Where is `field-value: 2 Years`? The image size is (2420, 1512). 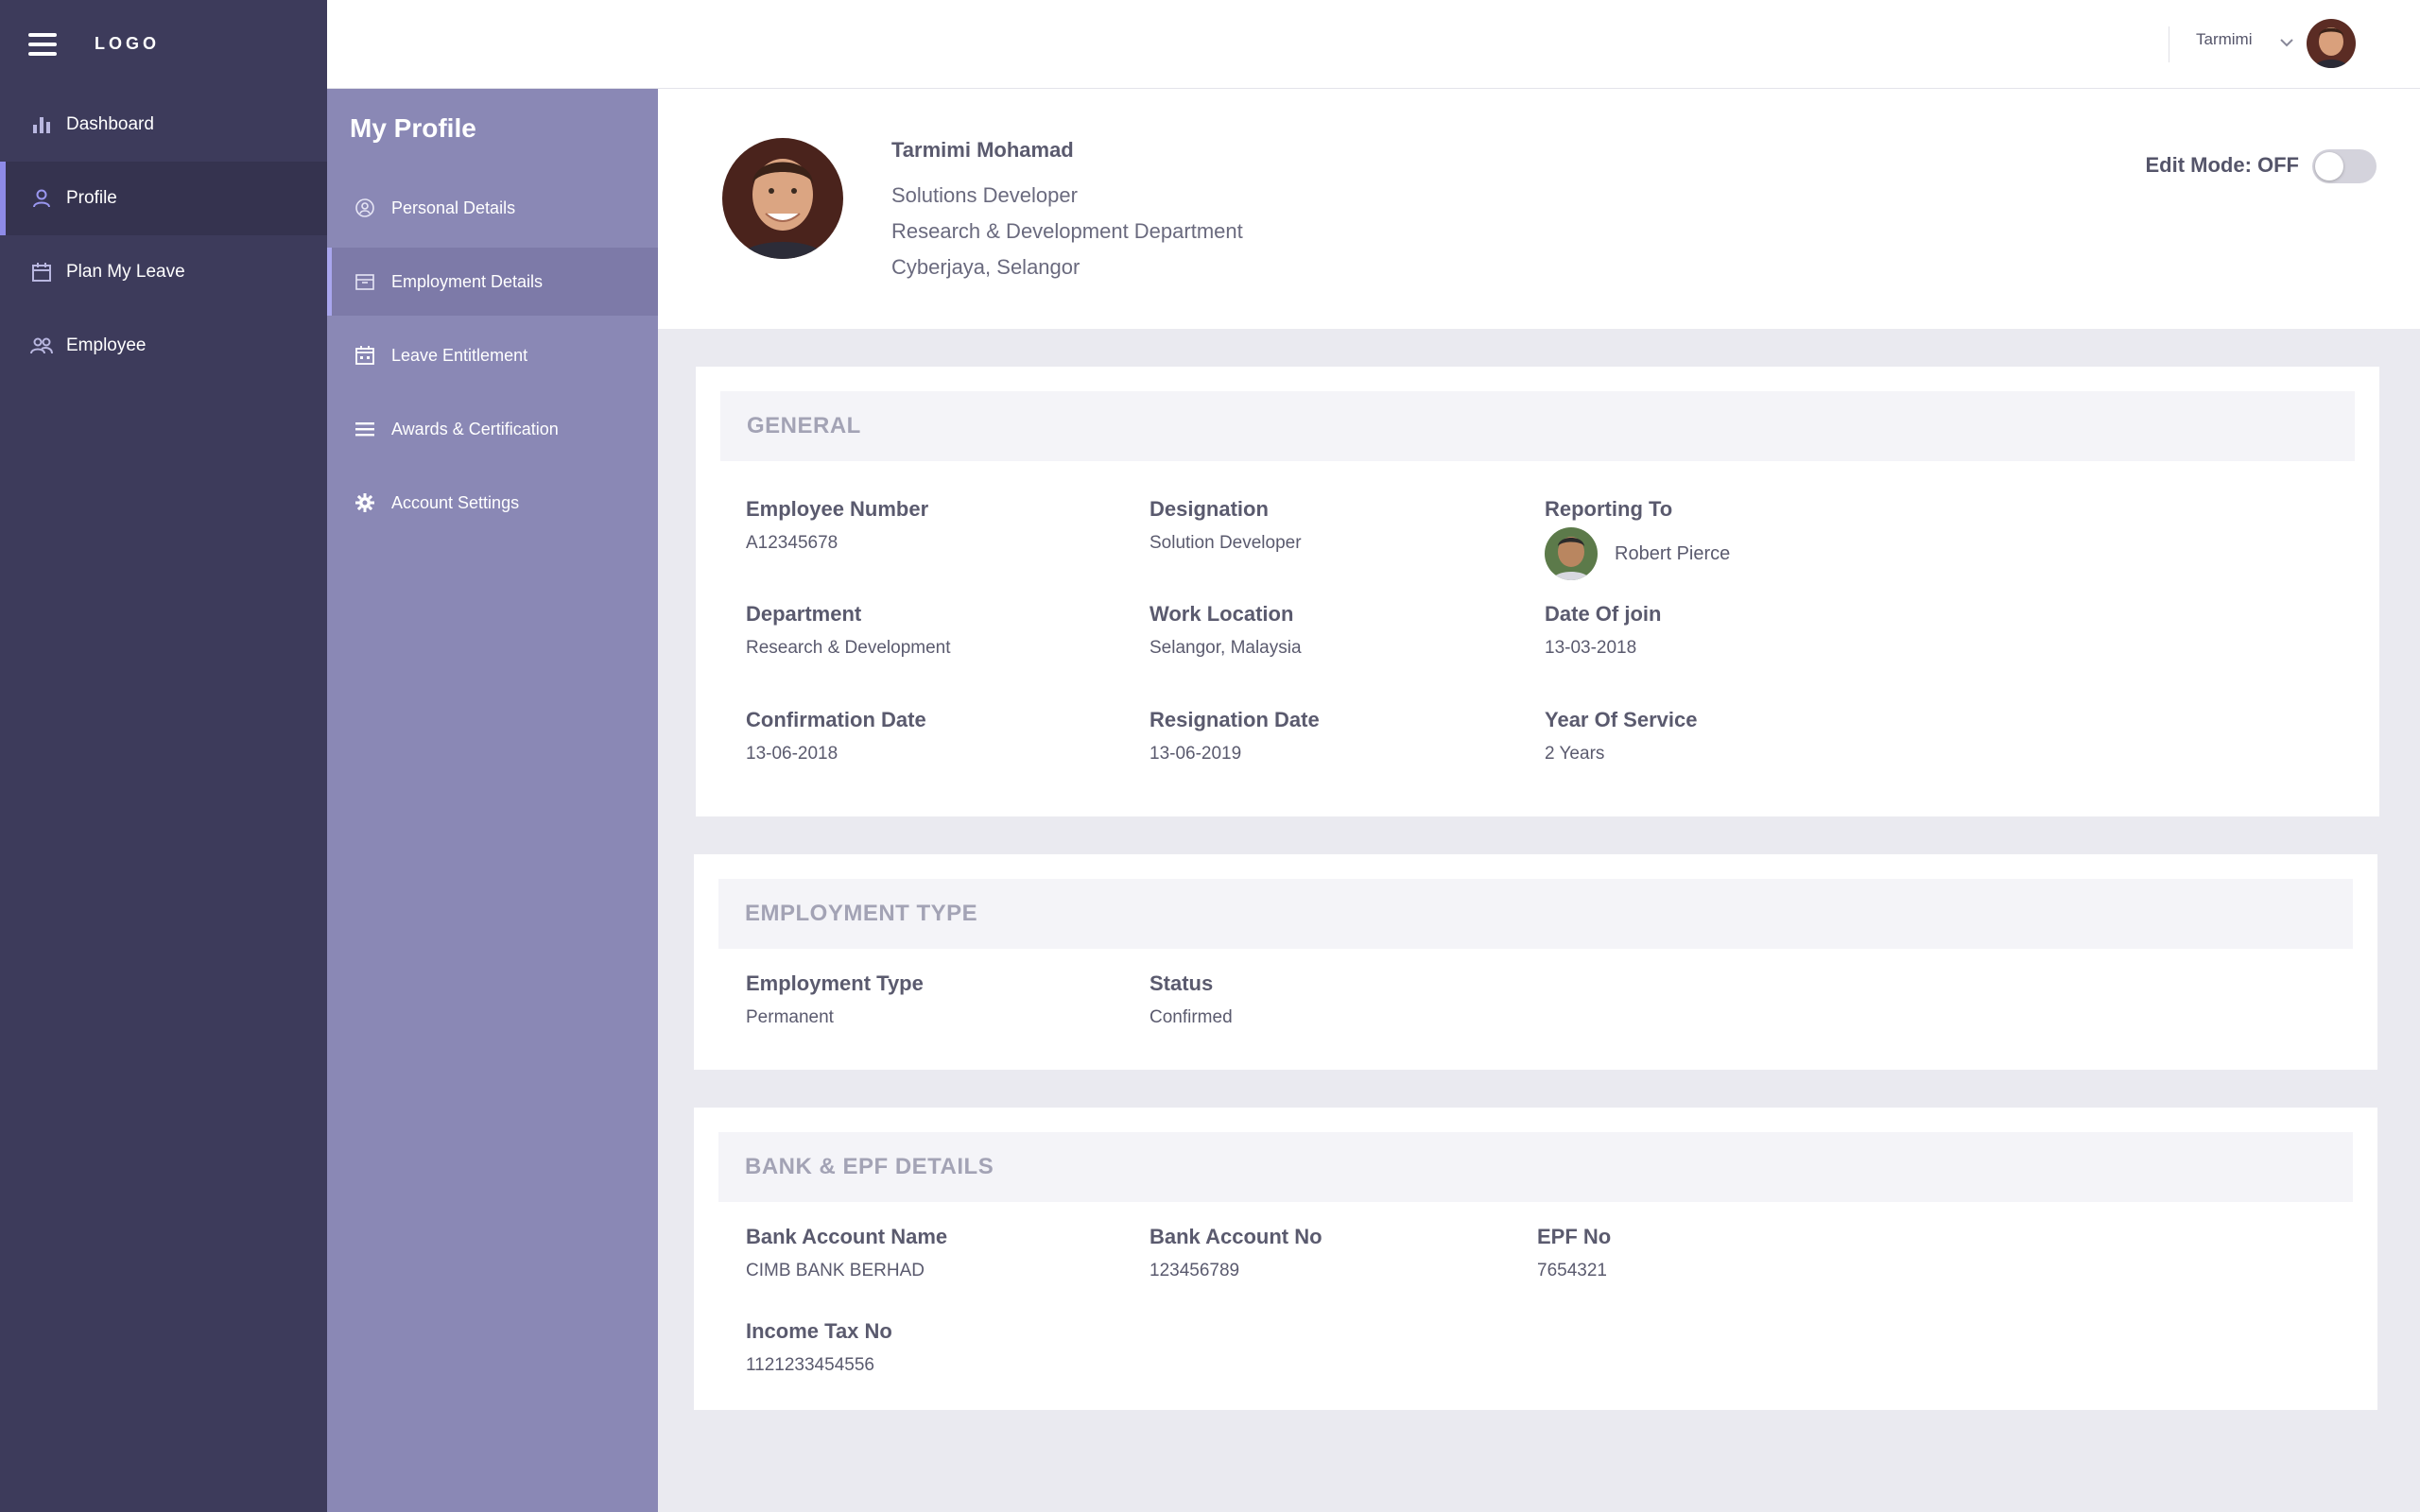
field-value: 2 Years is located at coordinates (1575, 754).